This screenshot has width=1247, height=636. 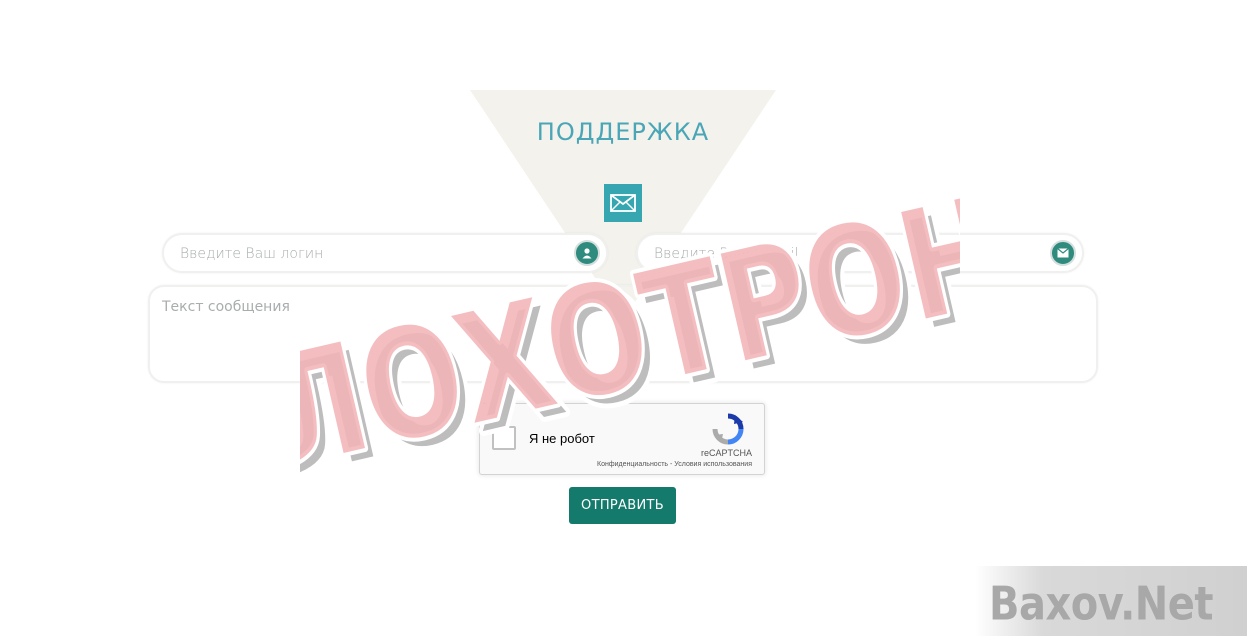 I want to click on recaptcha-logo-icon, so click(x=728, y=429).